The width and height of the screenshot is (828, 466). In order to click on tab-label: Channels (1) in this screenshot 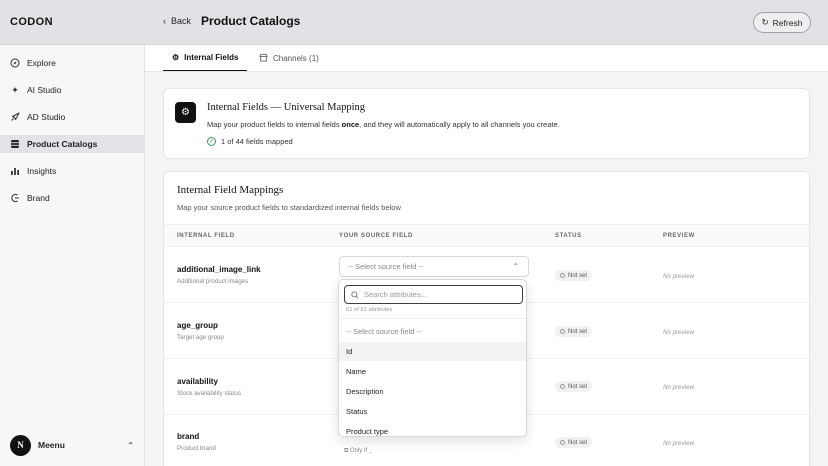, I will do `click(296, 58)`.